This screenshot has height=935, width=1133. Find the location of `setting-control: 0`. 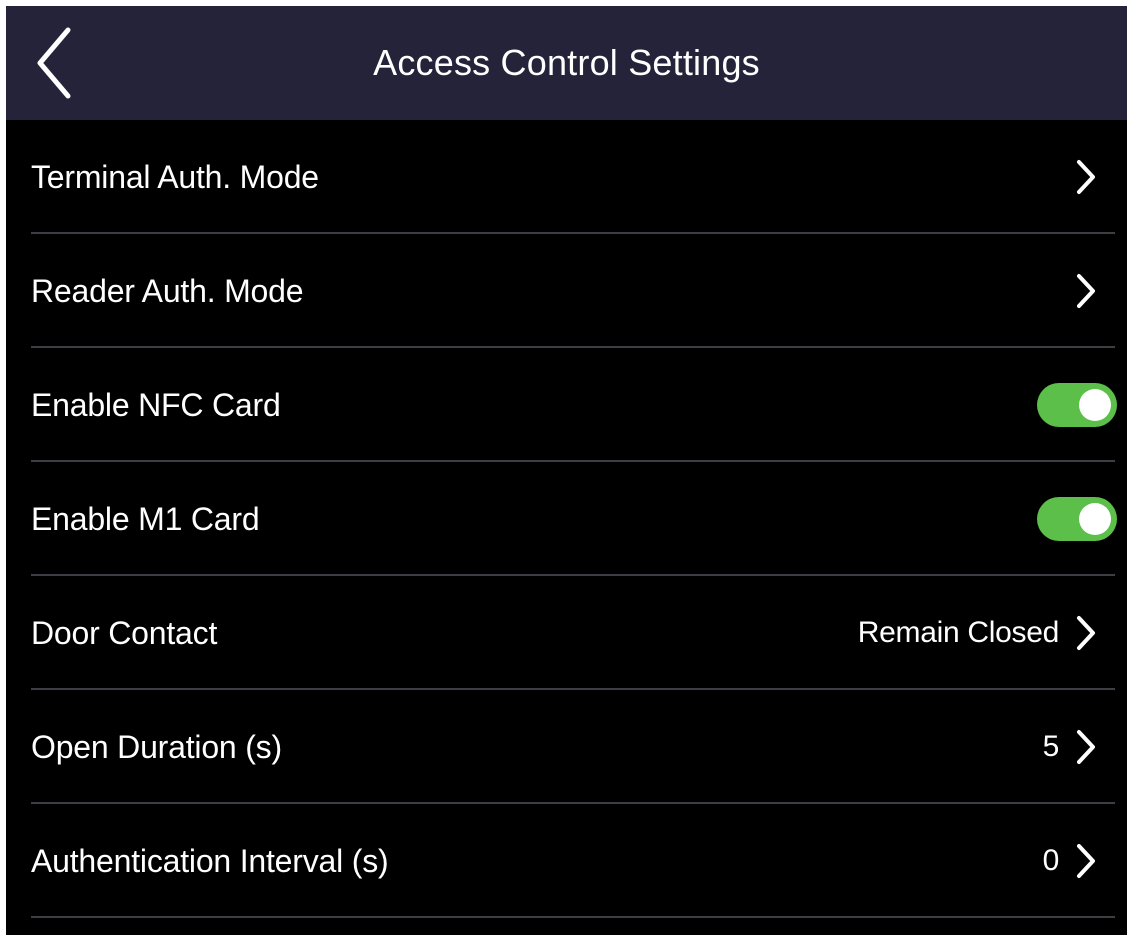

setting-control: 0 is located at coordinates (1070, 861).